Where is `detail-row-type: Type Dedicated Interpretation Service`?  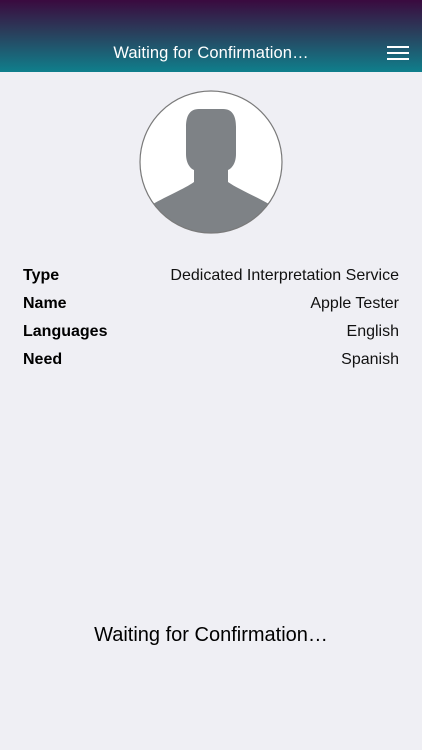 detail-row-type: Type Dedicated Interpretation Service is located at coordinates (211, 276).